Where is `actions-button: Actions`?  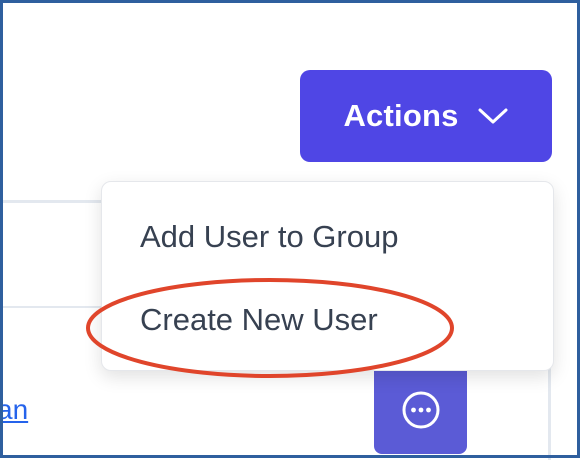
actions-button: Actions is located at coordinates (426, 116).